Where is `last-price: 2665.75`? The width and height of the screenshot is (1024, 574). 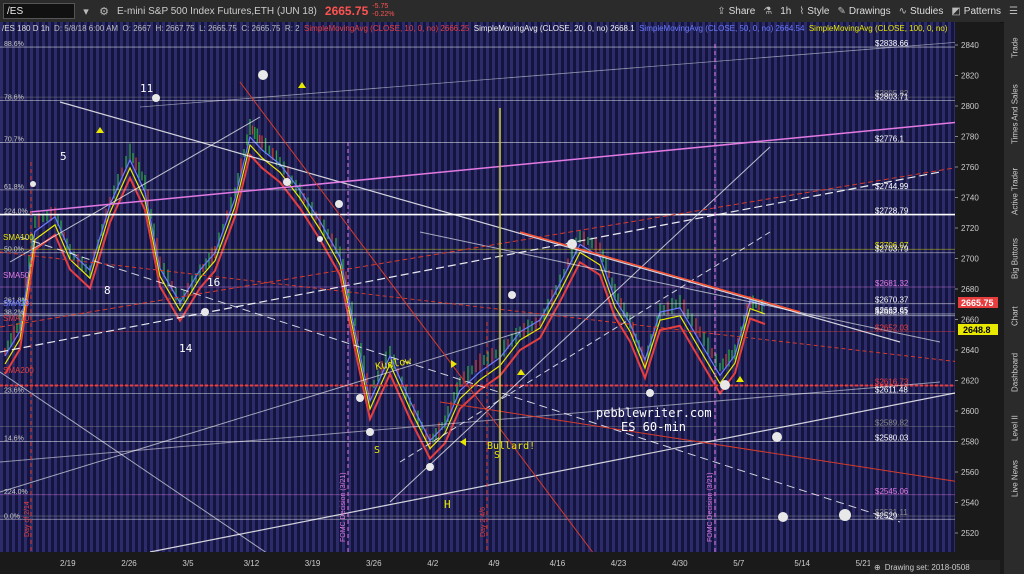 last-price: 2665.75 is located at coordinates (346, 11).